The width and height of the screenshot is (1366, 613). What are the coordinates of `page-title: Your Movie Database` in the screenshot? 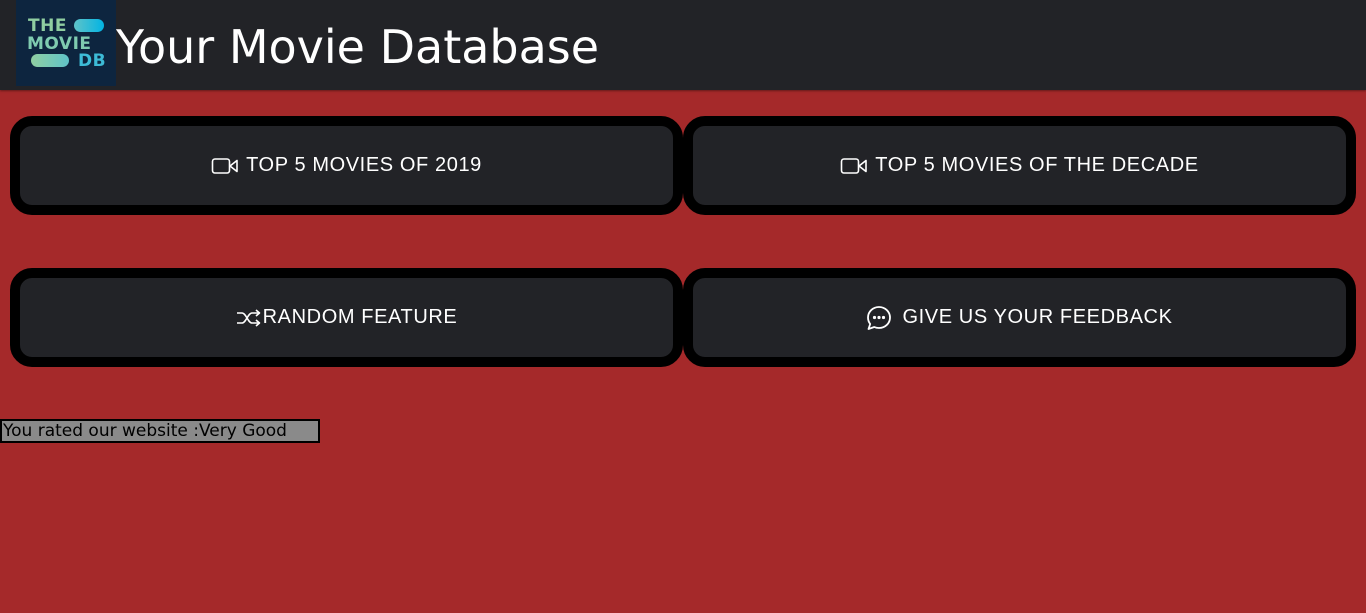 It's located at (358, 47).